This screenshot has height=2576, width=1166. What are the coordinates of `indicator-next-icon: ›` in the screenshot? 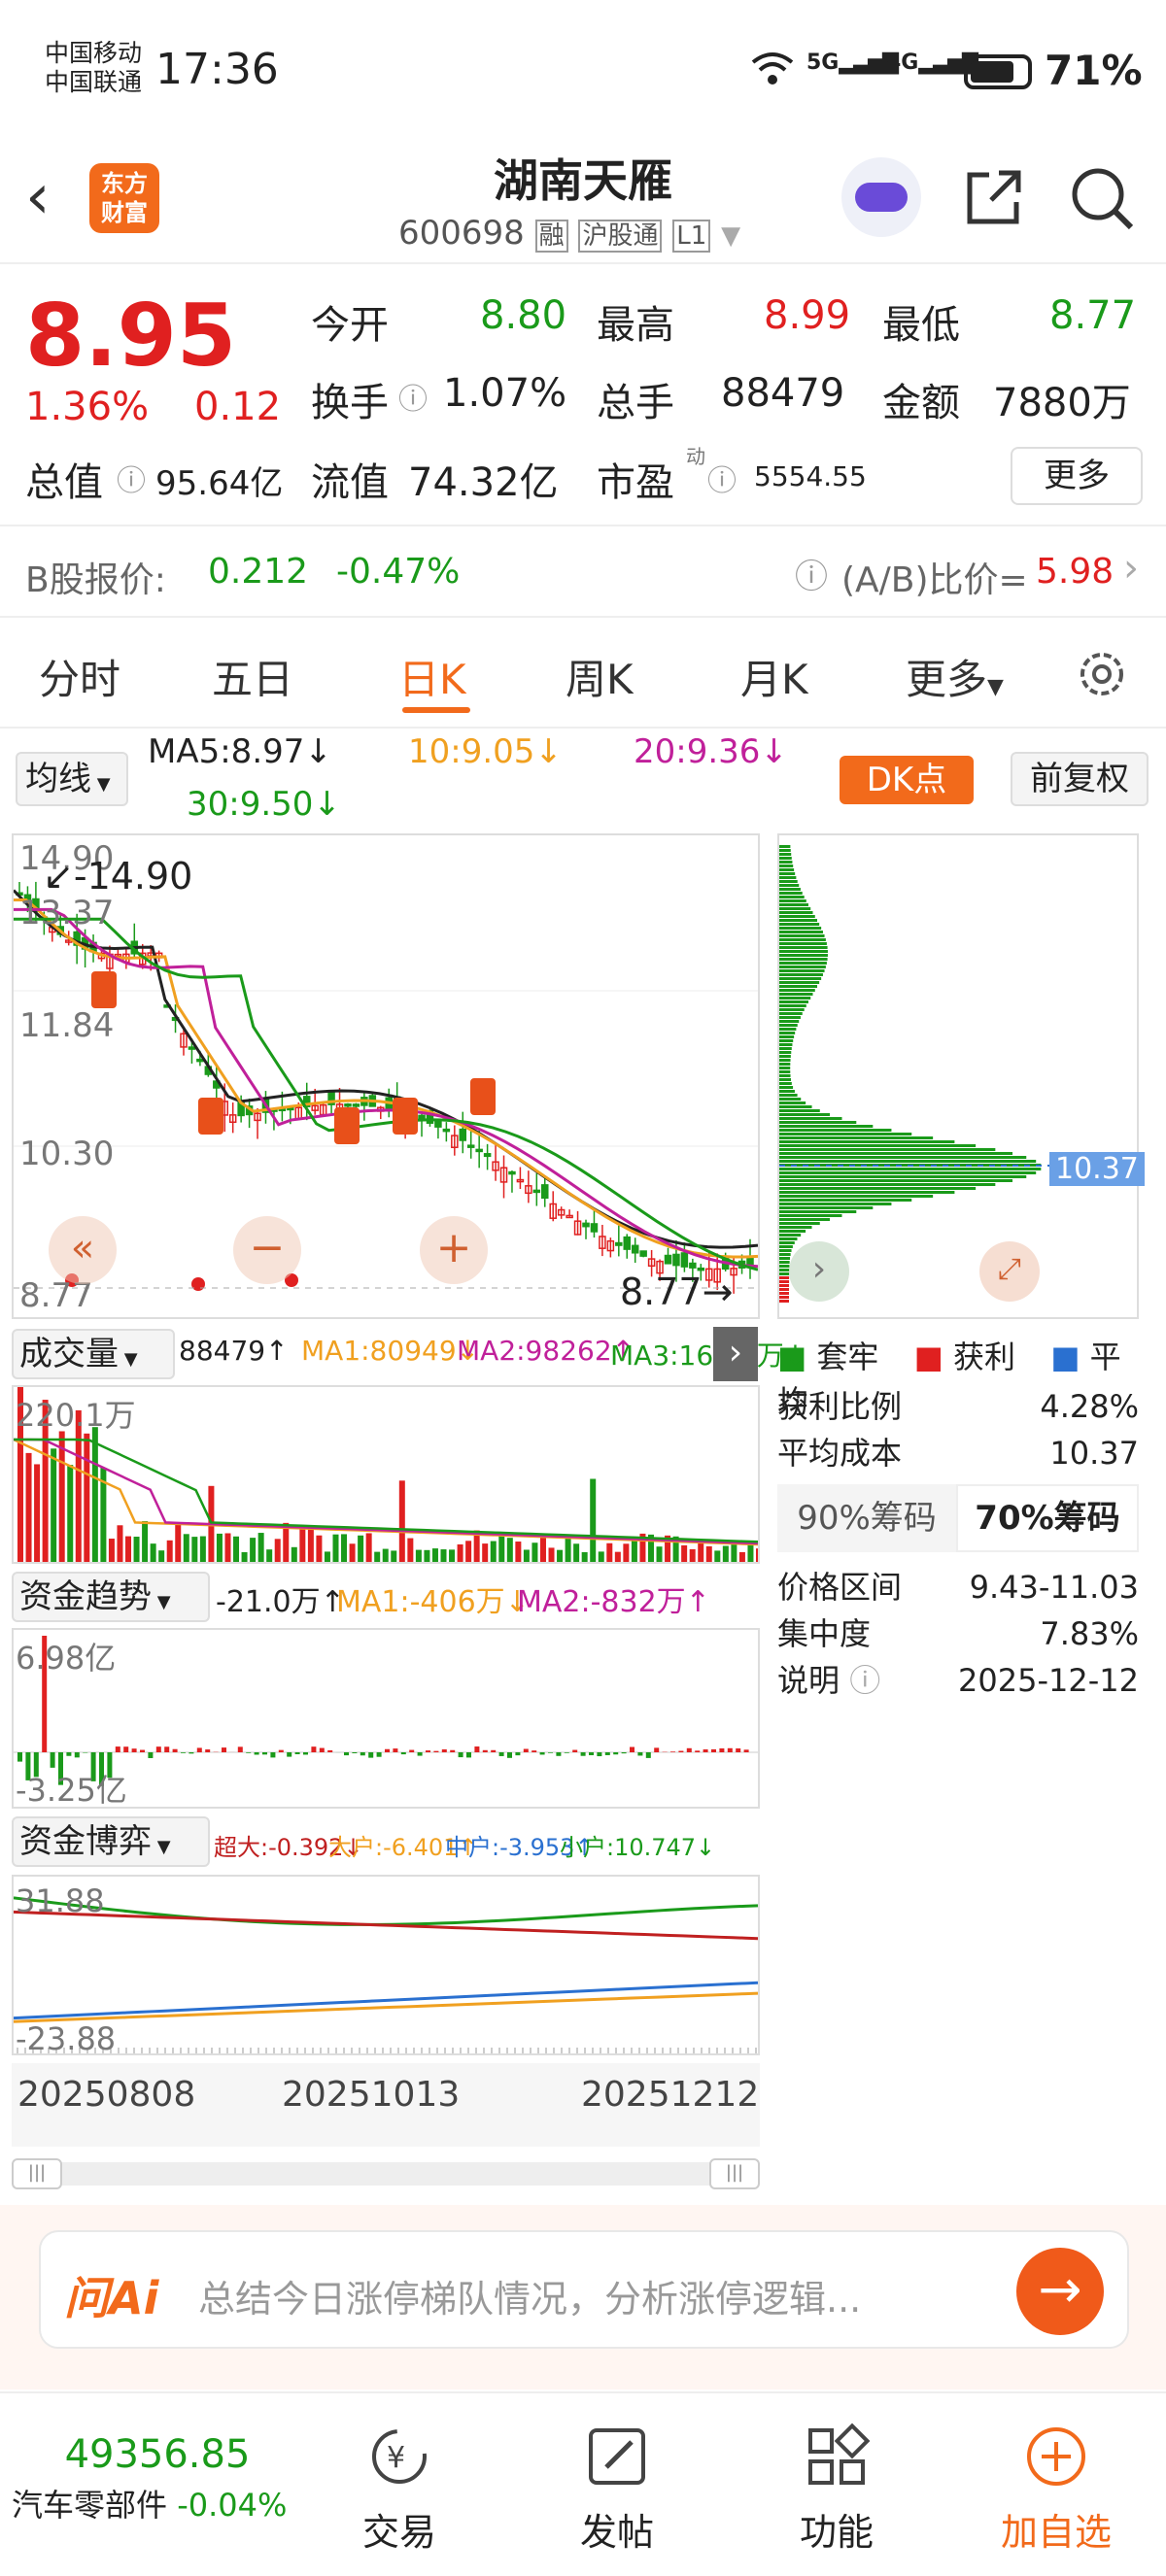 It's located at (735, 1354).